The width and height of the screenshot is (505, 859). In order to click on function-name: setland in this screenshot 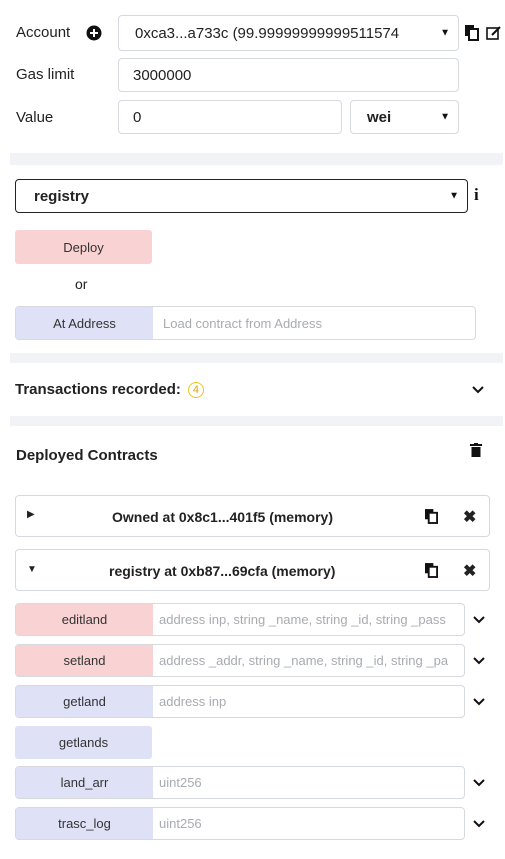, I will do `click(84, 660)`.